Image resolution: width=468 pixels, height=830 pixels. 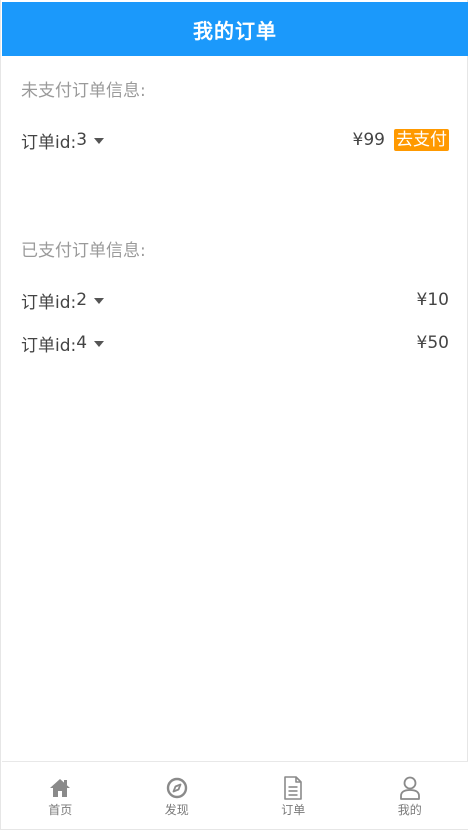 I want to click on page-title: 我的订单, so click(x=235, y=30).